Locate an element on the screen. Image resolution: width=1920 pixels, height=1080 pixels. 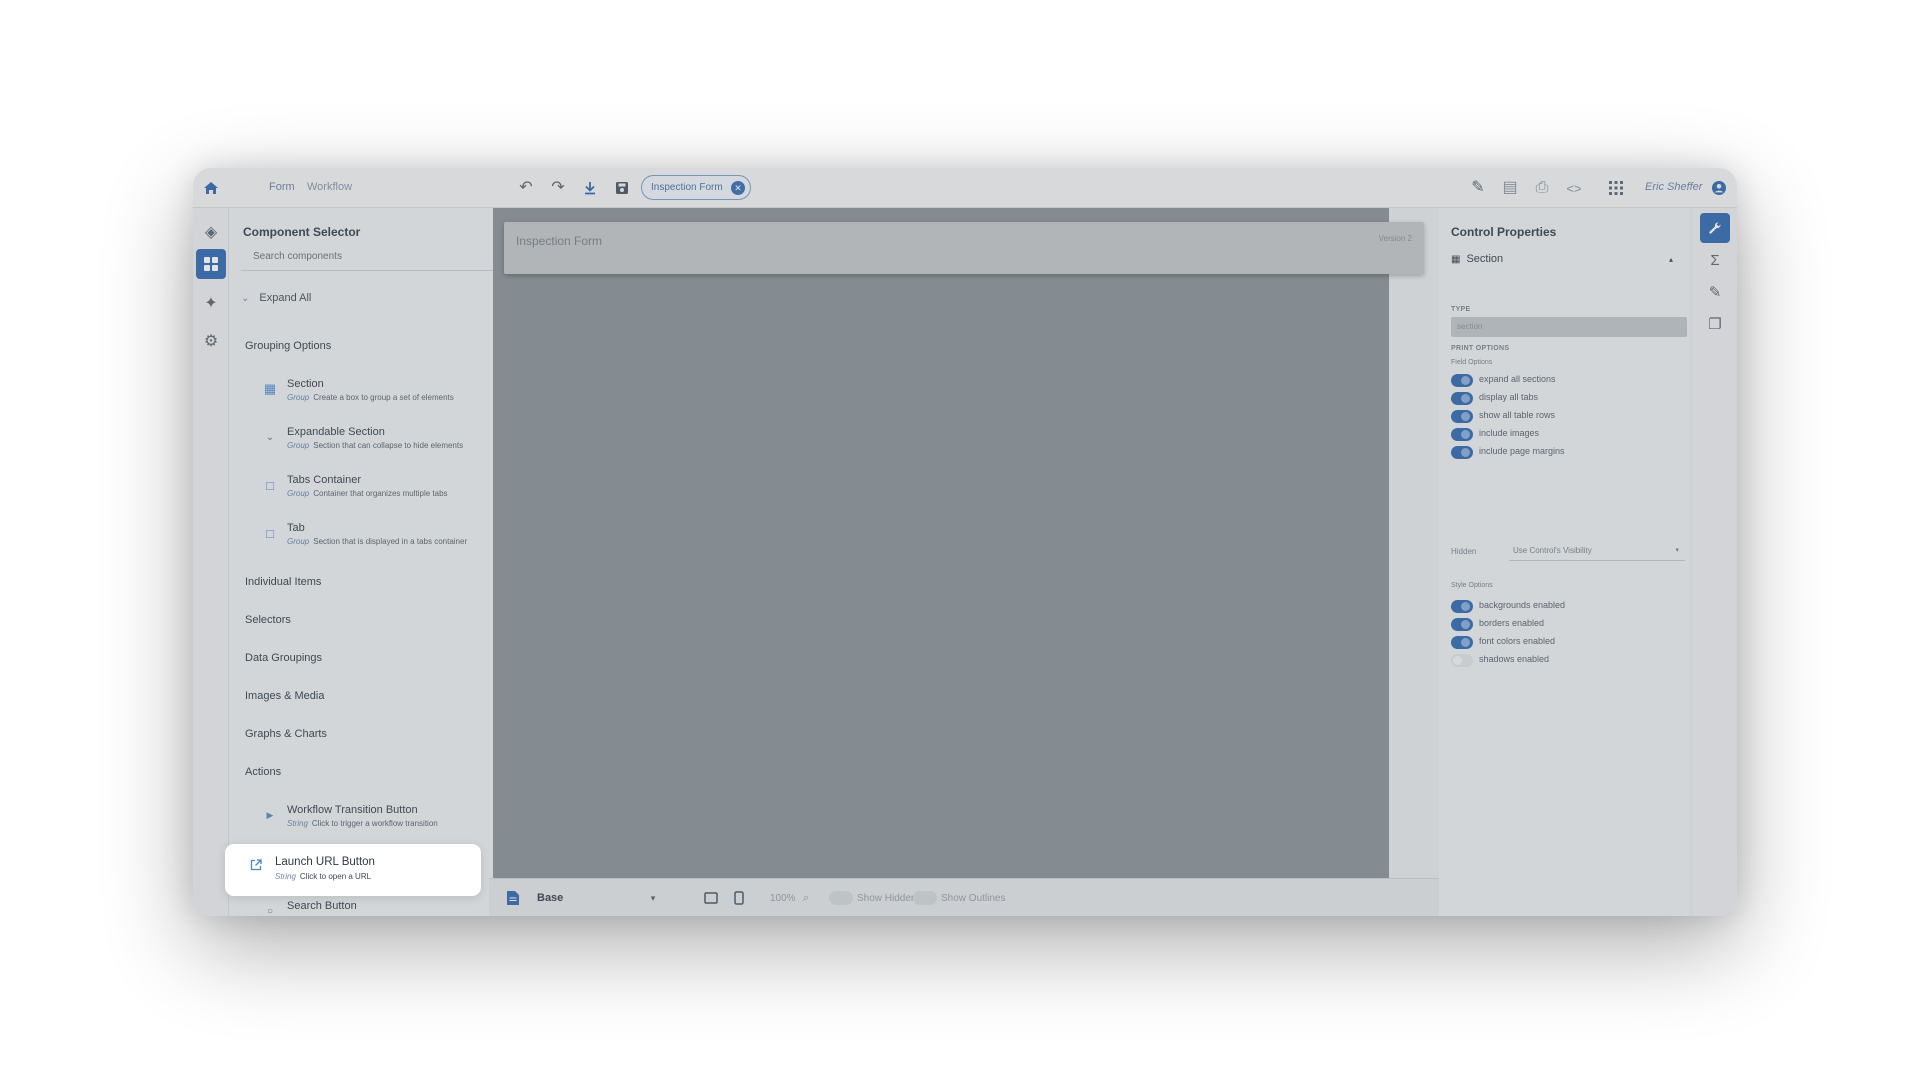
open-in-new-icon is located at coordinates (256, 865).